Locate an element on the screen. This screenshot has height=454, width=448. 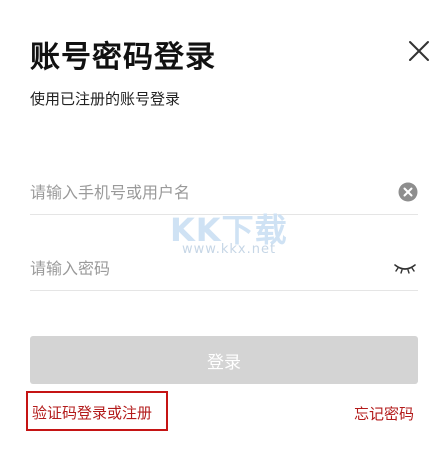
login-button: 登录 is located at coordinates (224, 360).